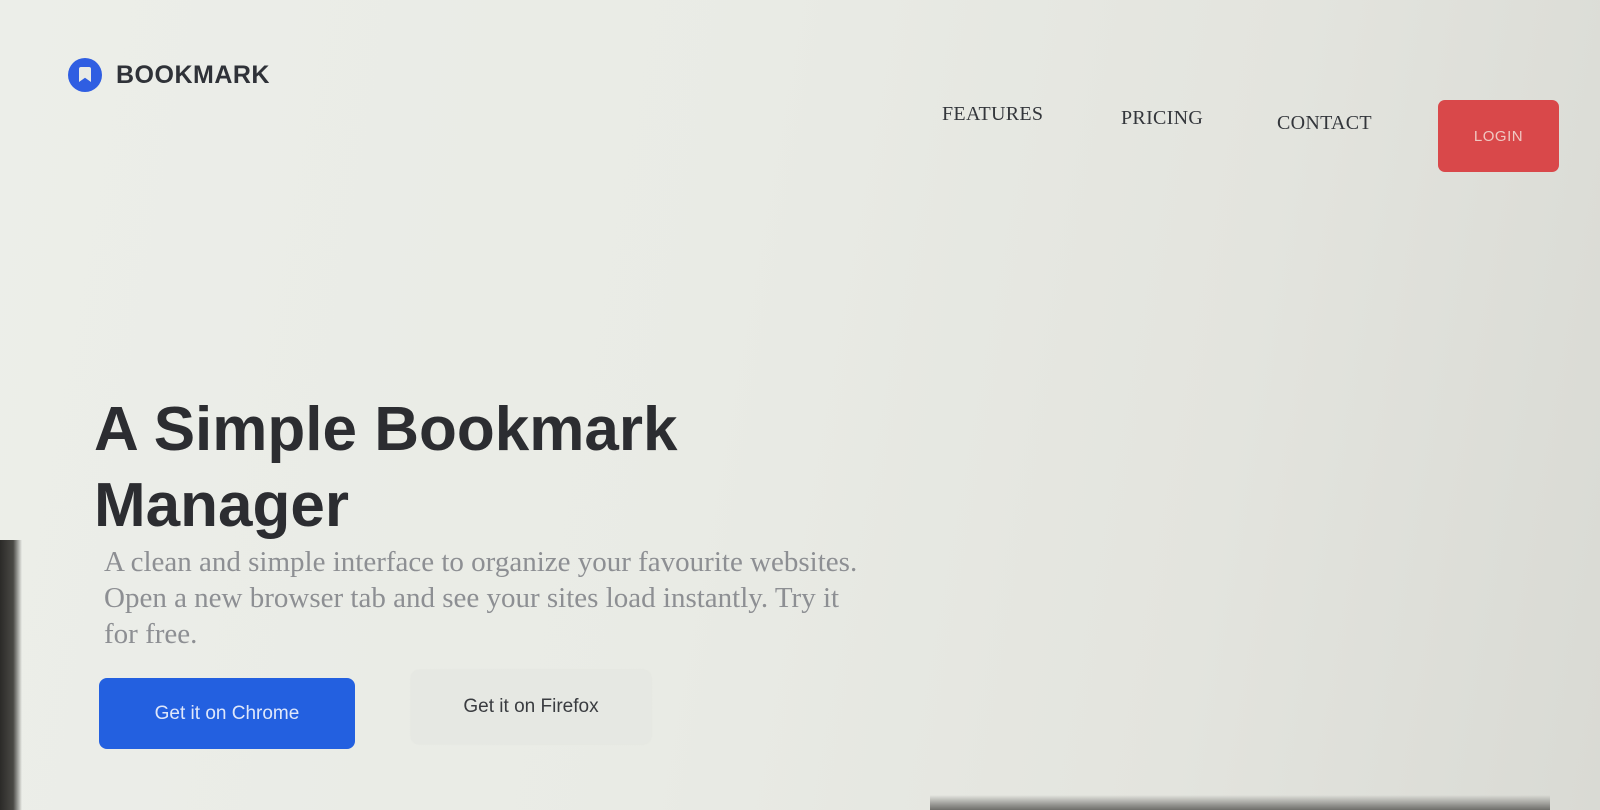 Image resolution: width=1600 pixels, height=810 pixels. Describe the element at coordinates (193, 74) in the screenshot. I see `brand-name: BOOKMARK` at that location.